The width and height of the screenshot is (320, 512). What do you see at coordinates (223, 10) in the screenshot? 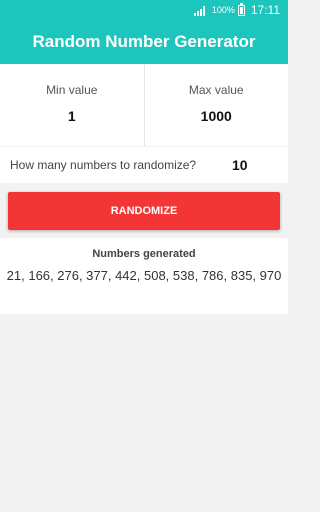
I see `battery-percent: 100%` at bounding box center [223, 10].